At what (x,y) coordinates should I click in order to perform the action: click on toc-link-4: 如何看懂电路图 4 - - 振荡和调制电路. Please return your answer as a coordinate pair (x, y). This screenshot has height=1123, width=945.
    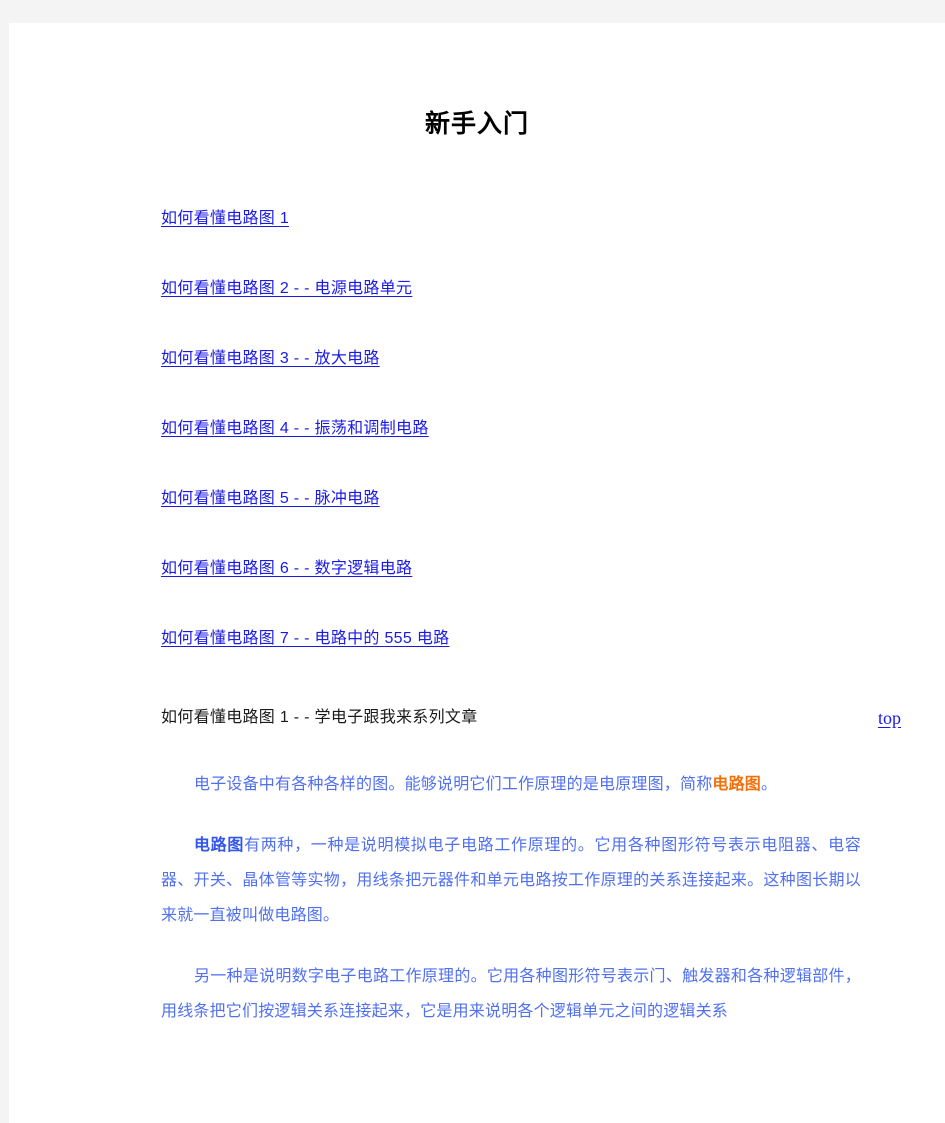
    Looking at the image, I should click on (295, 429).